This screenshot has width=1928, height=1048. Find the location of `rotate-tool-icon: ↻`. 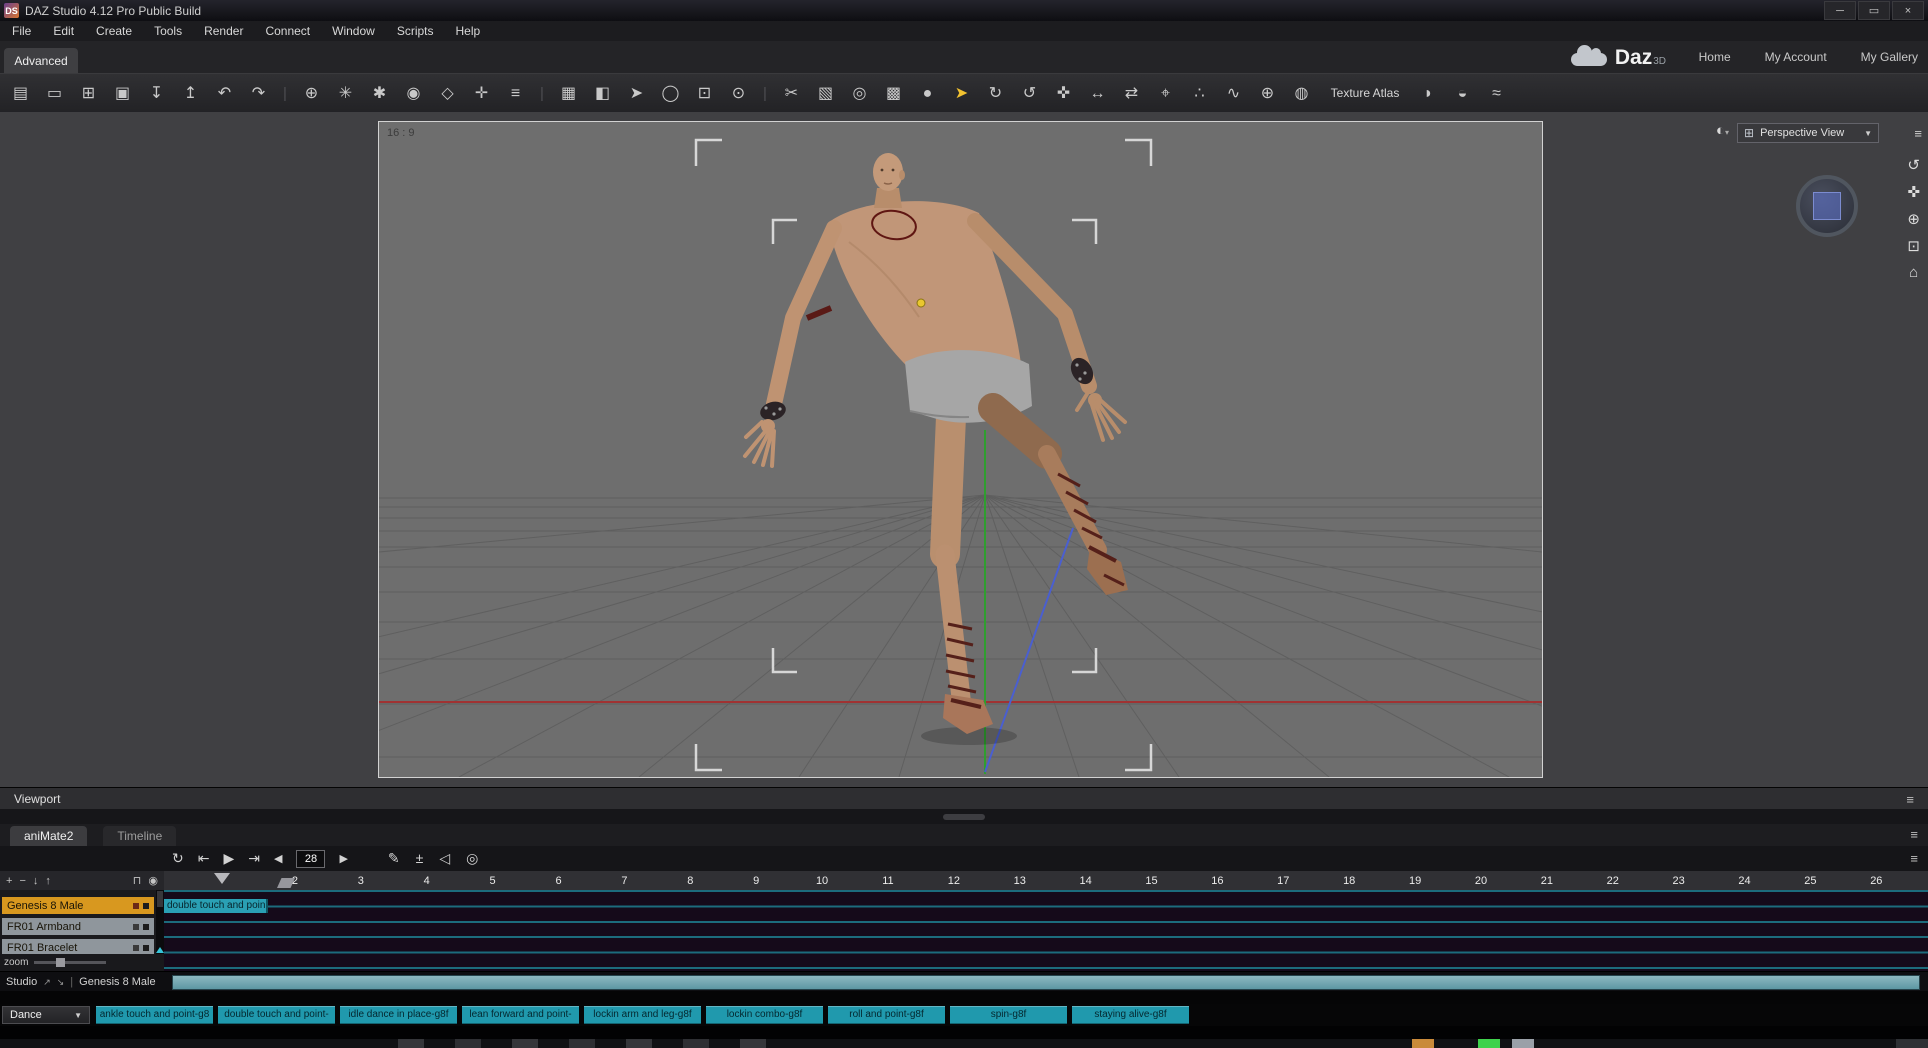

rotate-tool-icon: ↻ is located at coordinates (995, 93).